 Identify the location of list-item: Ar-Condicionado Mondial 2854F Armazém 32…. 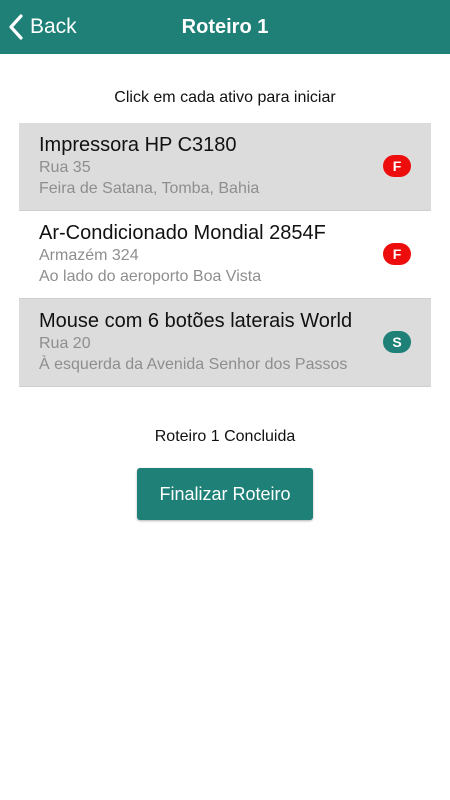
(225, 255).